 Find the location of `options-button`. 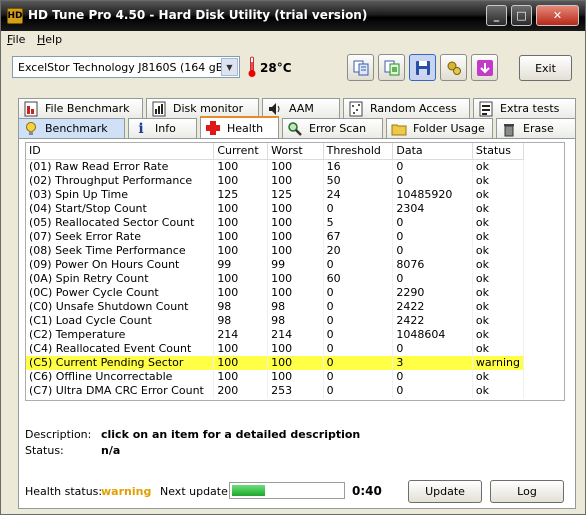

options-button is located at coordinates (453, 67).